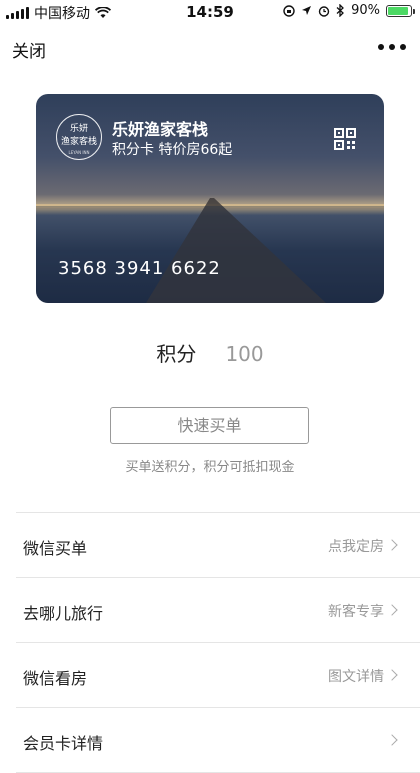 The width and height of the screenshot is (420, 773). Describe the element at coordinates (218, 675) in the screenshot. I see `list-item-wechat-view-room: 微信看房 图文详情` at that location.